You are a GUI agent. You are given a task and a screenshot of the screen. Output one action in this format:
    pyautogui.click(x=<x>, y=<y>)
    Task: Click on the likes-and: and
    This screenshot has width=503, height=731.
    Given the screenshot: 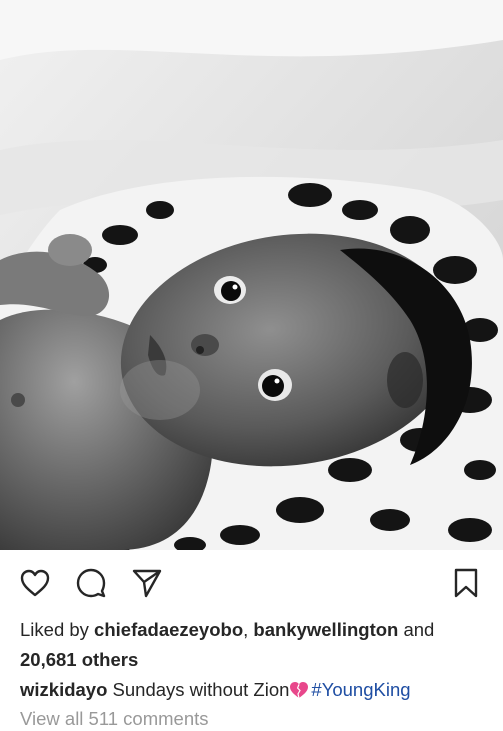 What is the action you would take?
    pyautogui.click(x=416, y=629)
    